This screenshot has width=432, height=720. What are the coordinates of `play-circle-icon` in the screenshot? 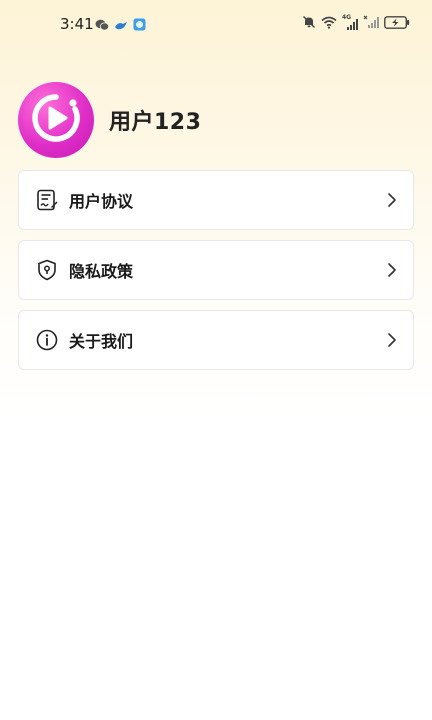 It's located at (56, 120).